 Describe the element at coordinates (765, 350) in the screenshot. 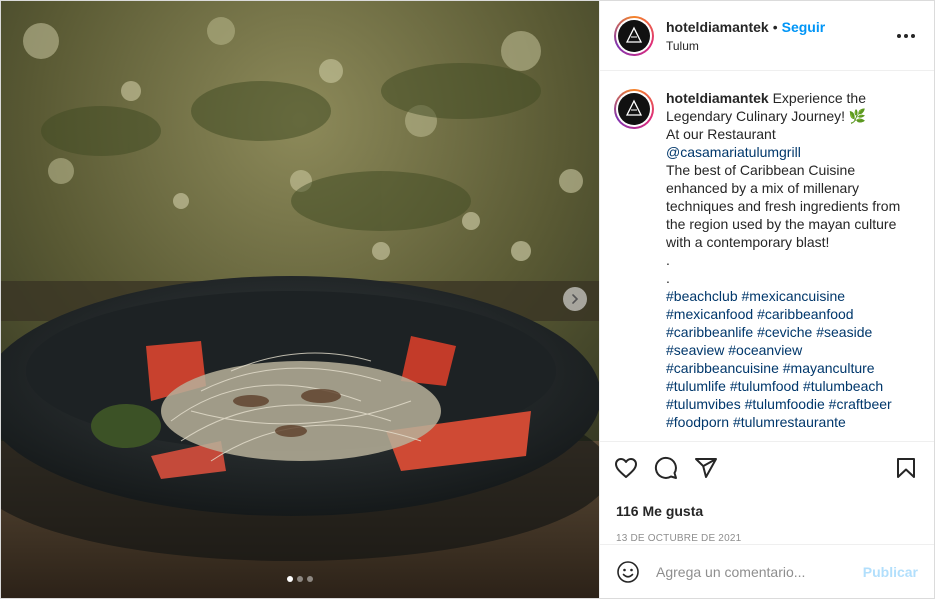

I see `hashtag-link: #oceanview` at that location.